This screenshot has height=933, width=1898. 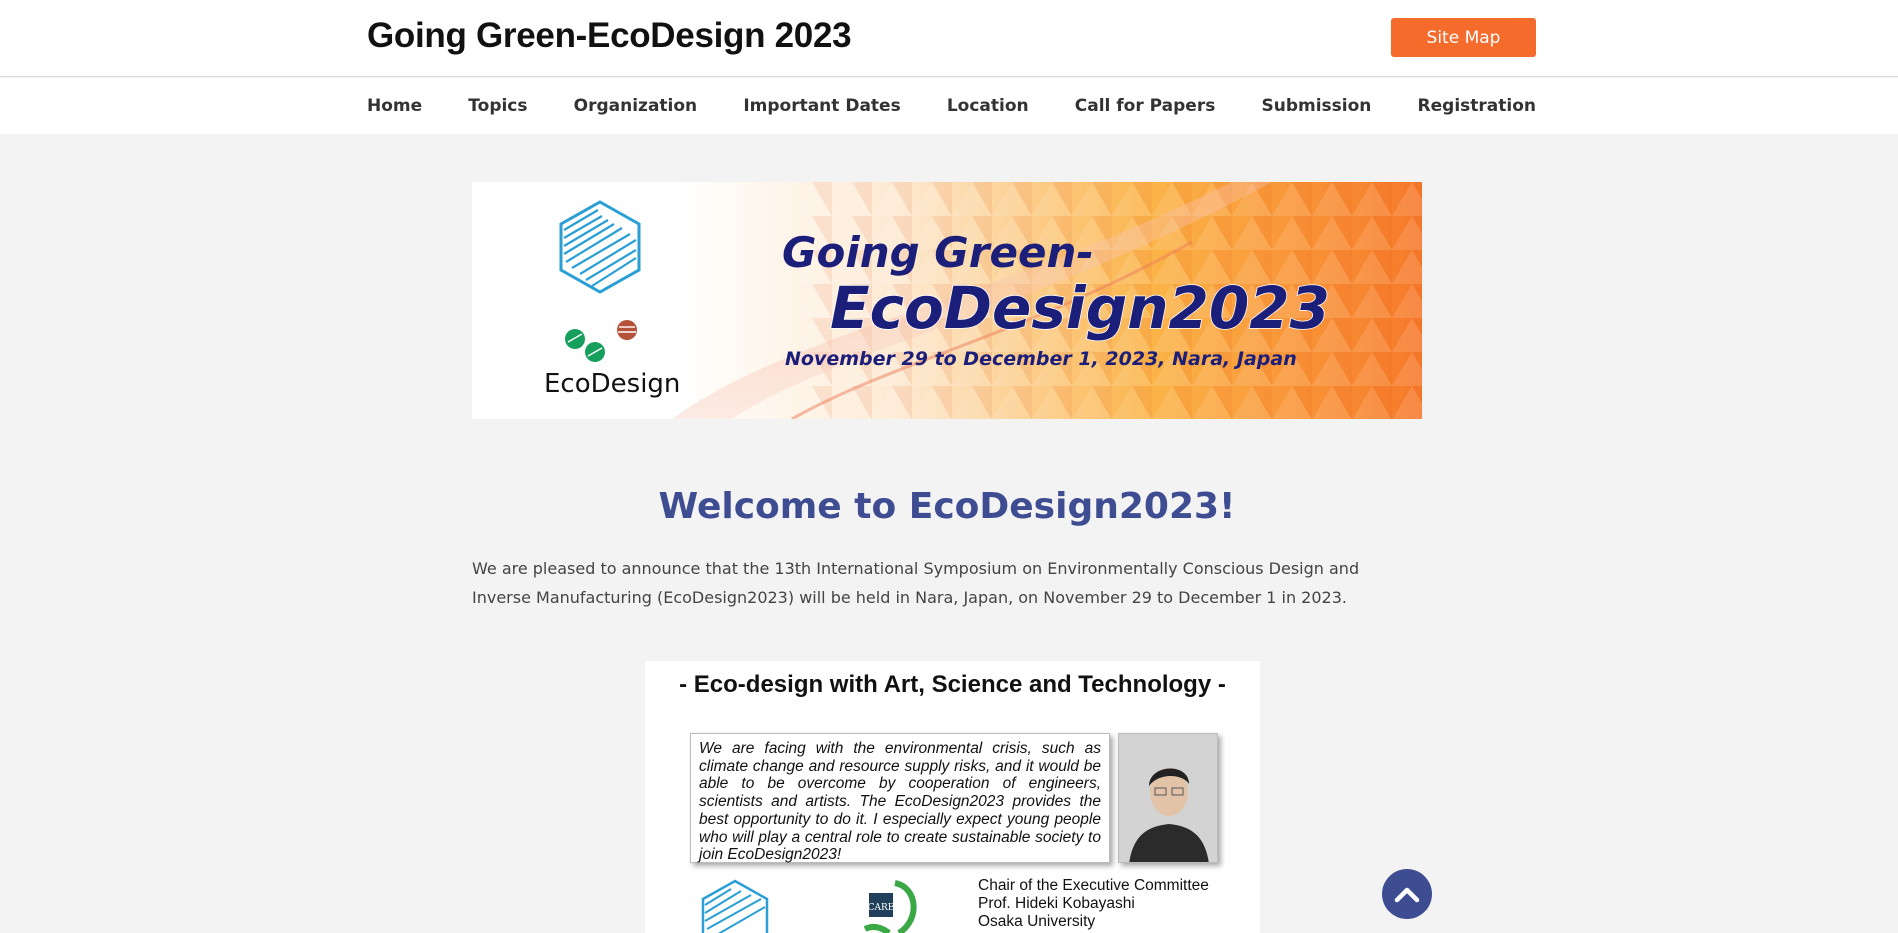 I want to click on banner-title-line2: EcoDesign2023, so click(x=1080, y=308).